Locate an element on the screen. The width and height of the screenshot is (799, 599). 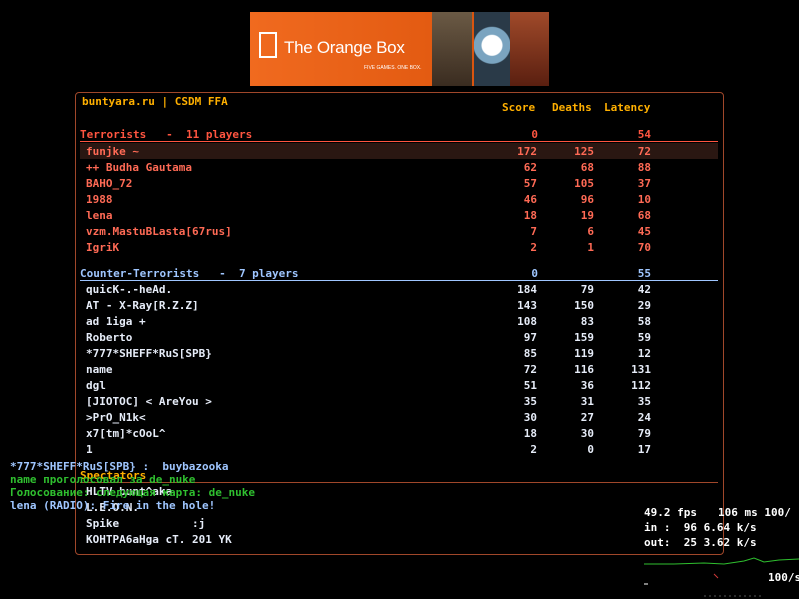
player-score: 46 is located at coordinates (530, 199).